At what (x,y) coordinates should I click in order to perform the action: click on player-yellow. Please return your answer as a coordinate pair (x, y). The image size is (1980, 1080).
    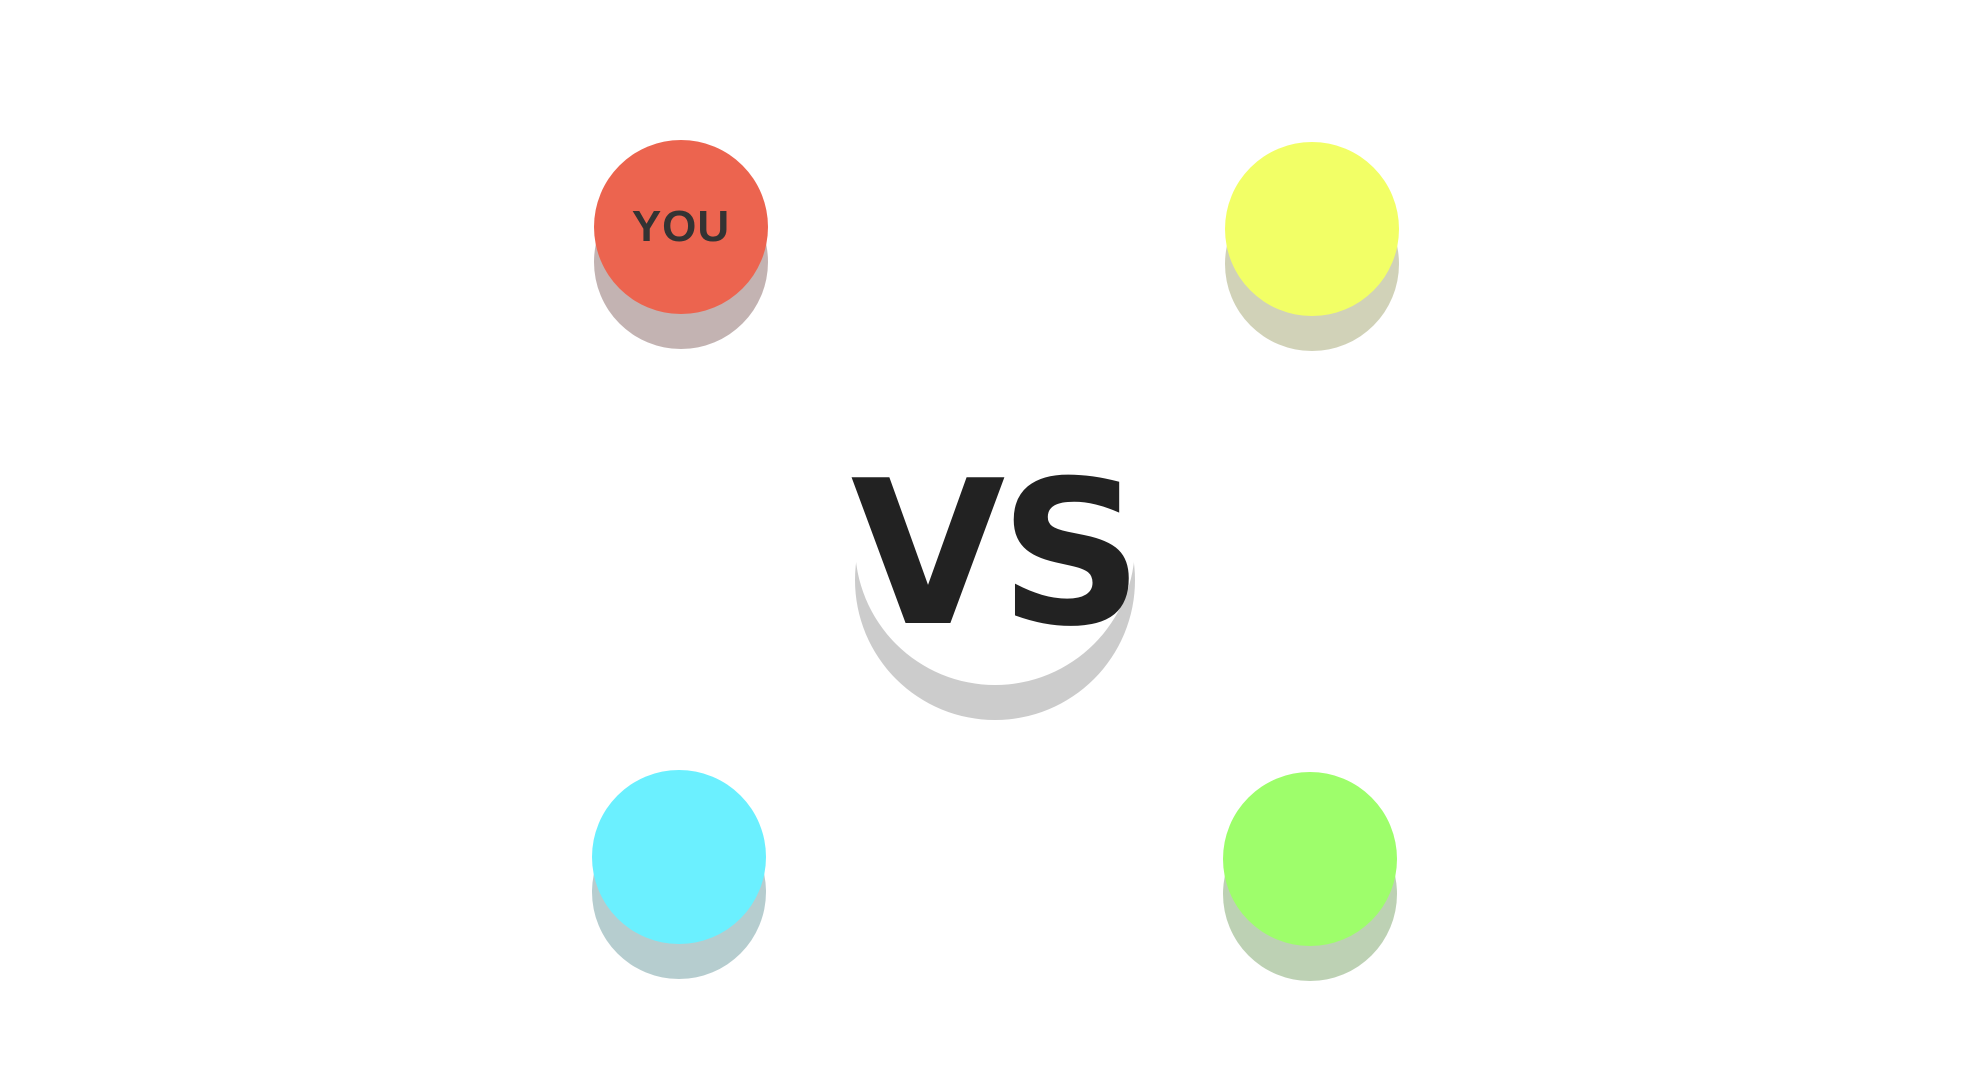
    Looking at the image, I should click on (1312, 246).